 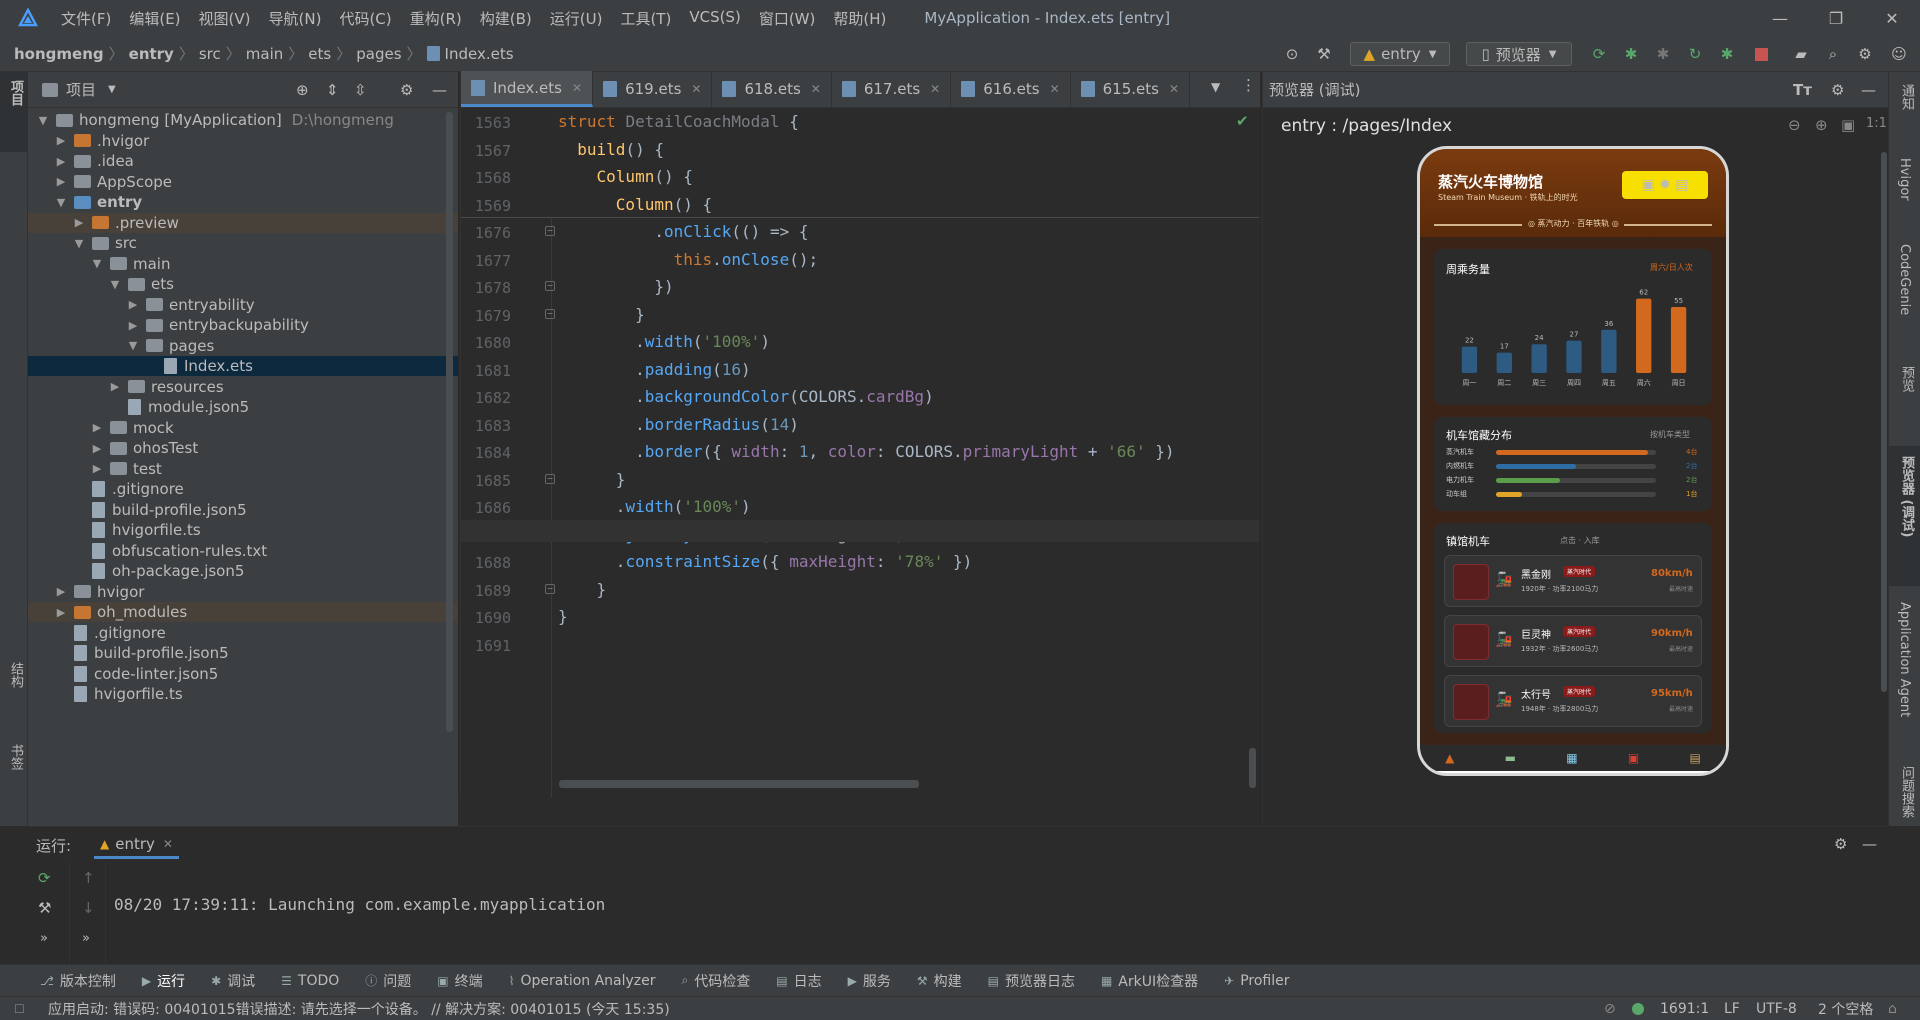 What do you see at coordinates (1011, 89) in the screenshot?
I see `tab-616-ets: 616.ets ✕` at bounding box center [1011, 89].